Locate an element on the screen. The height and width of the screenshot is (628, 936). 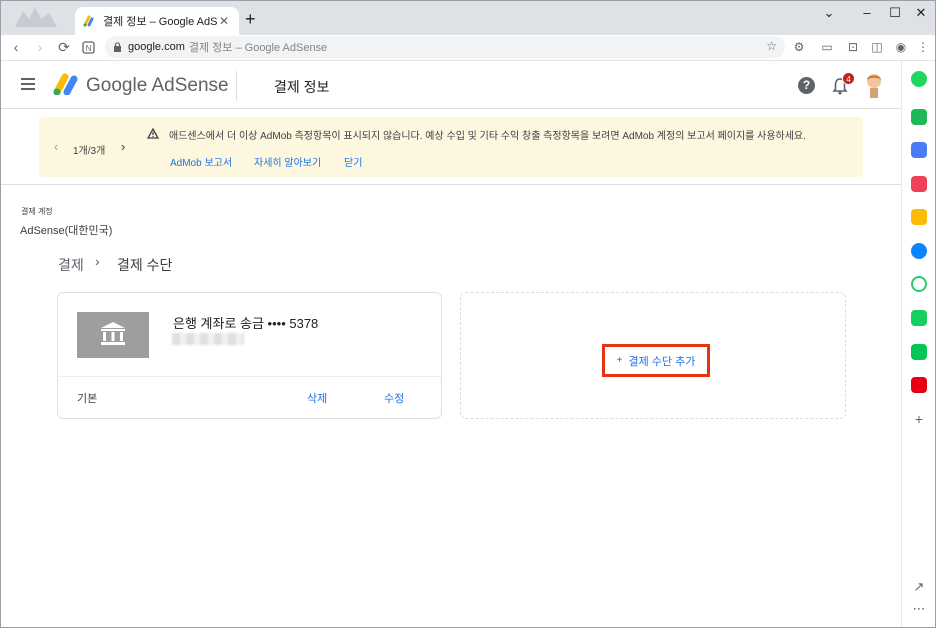
banner-pager: 1개/3개 is located at coordinates (89, 151).